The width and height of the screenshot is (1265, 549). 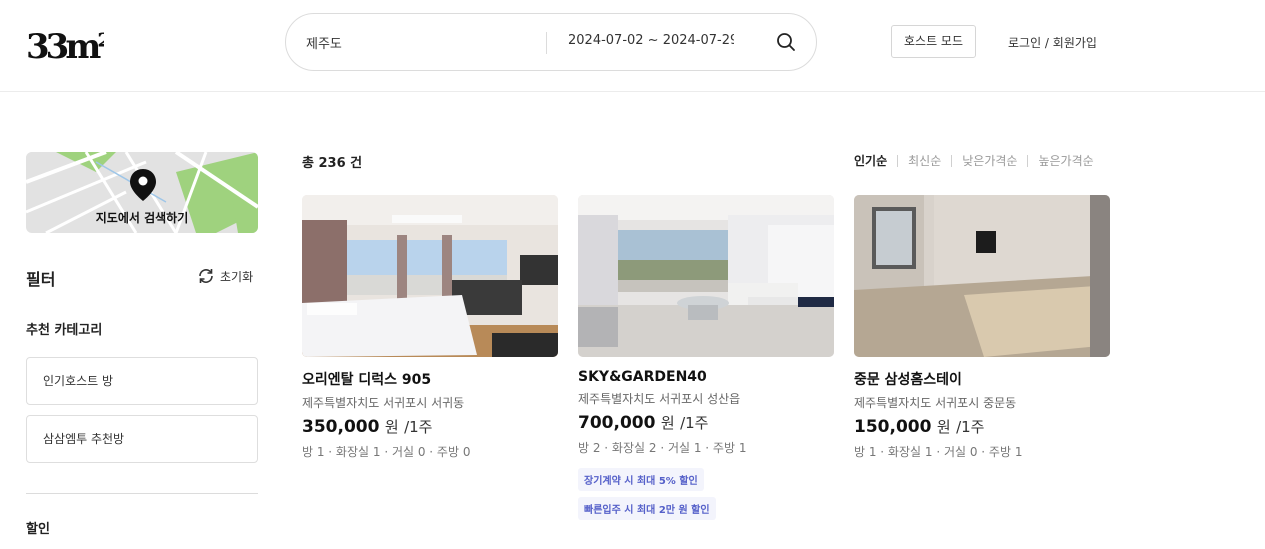 I want to click on sort-options: 인기순 최신순 낮은가격순 높은가격순, so click(x=974, y=160).